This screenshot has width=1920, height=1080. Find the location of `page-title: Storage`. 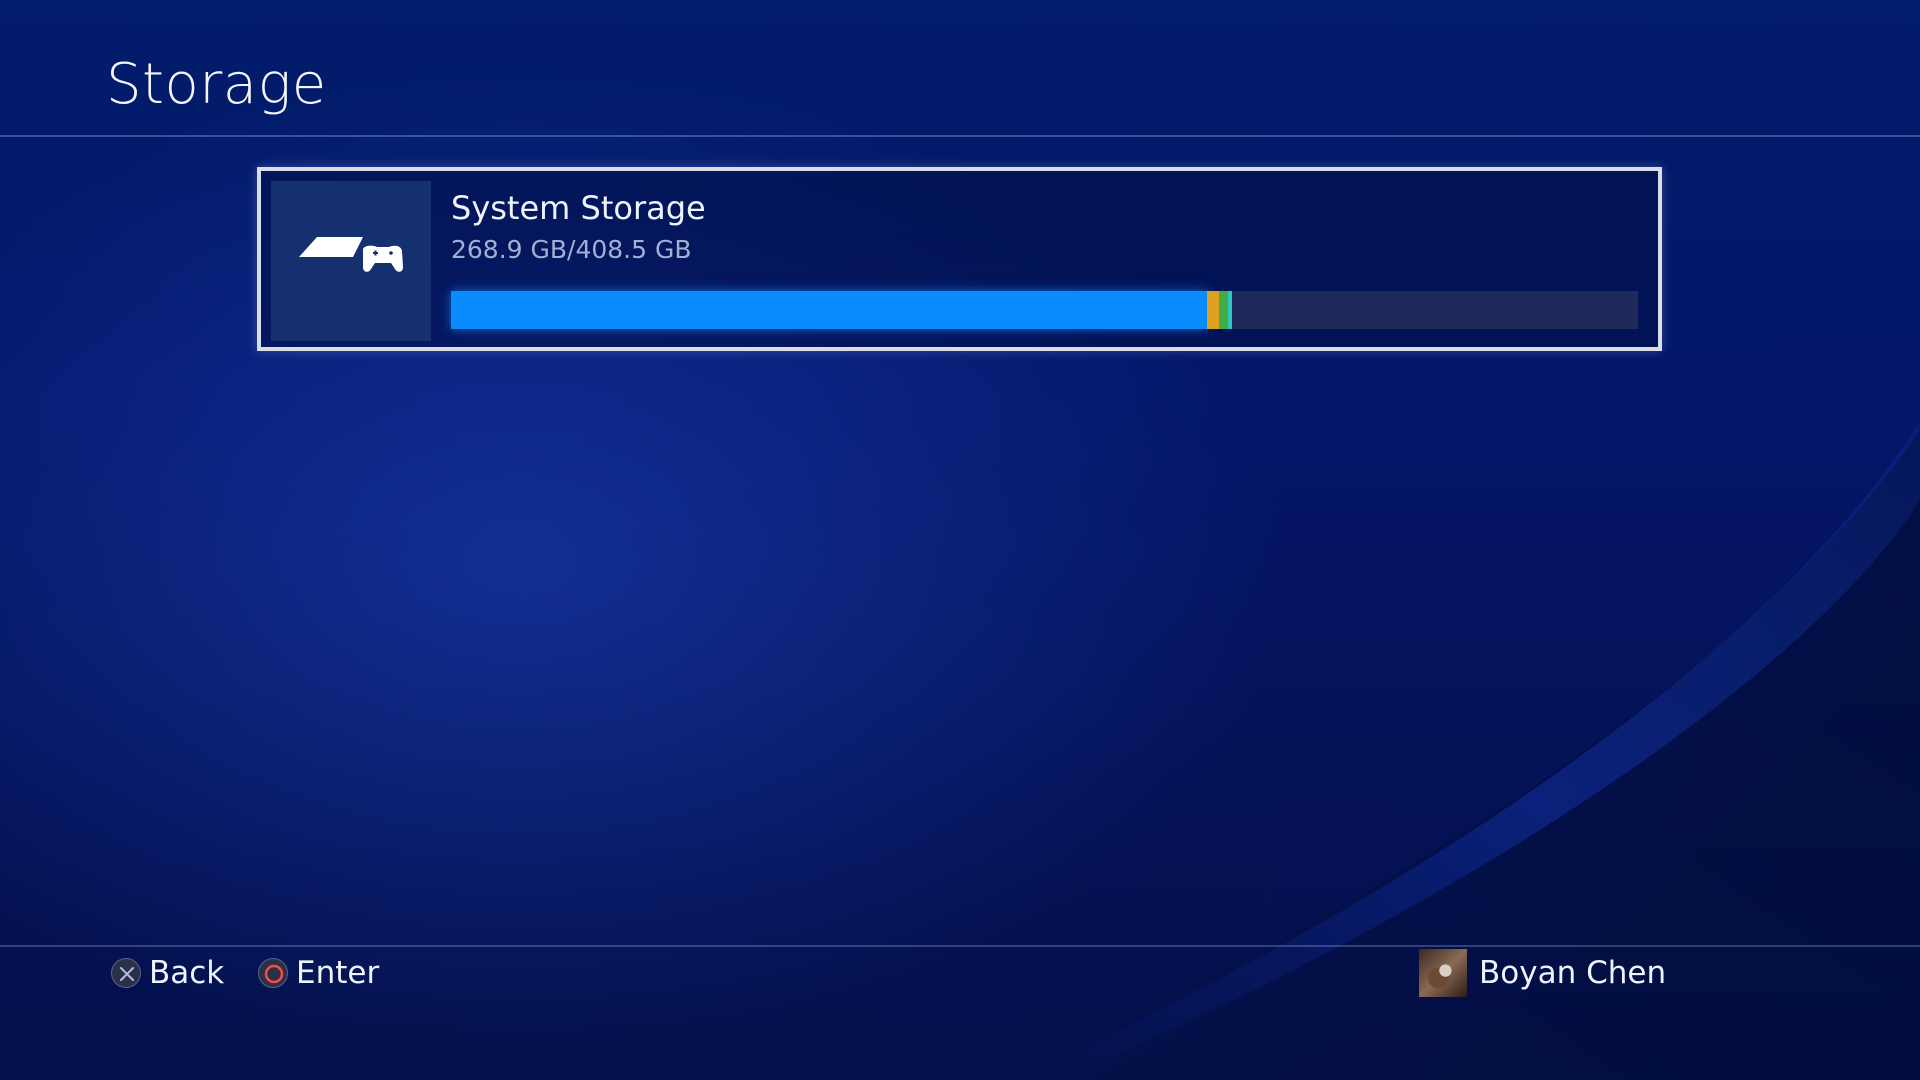

page-title: Storage is located at coordinates (216, 84).